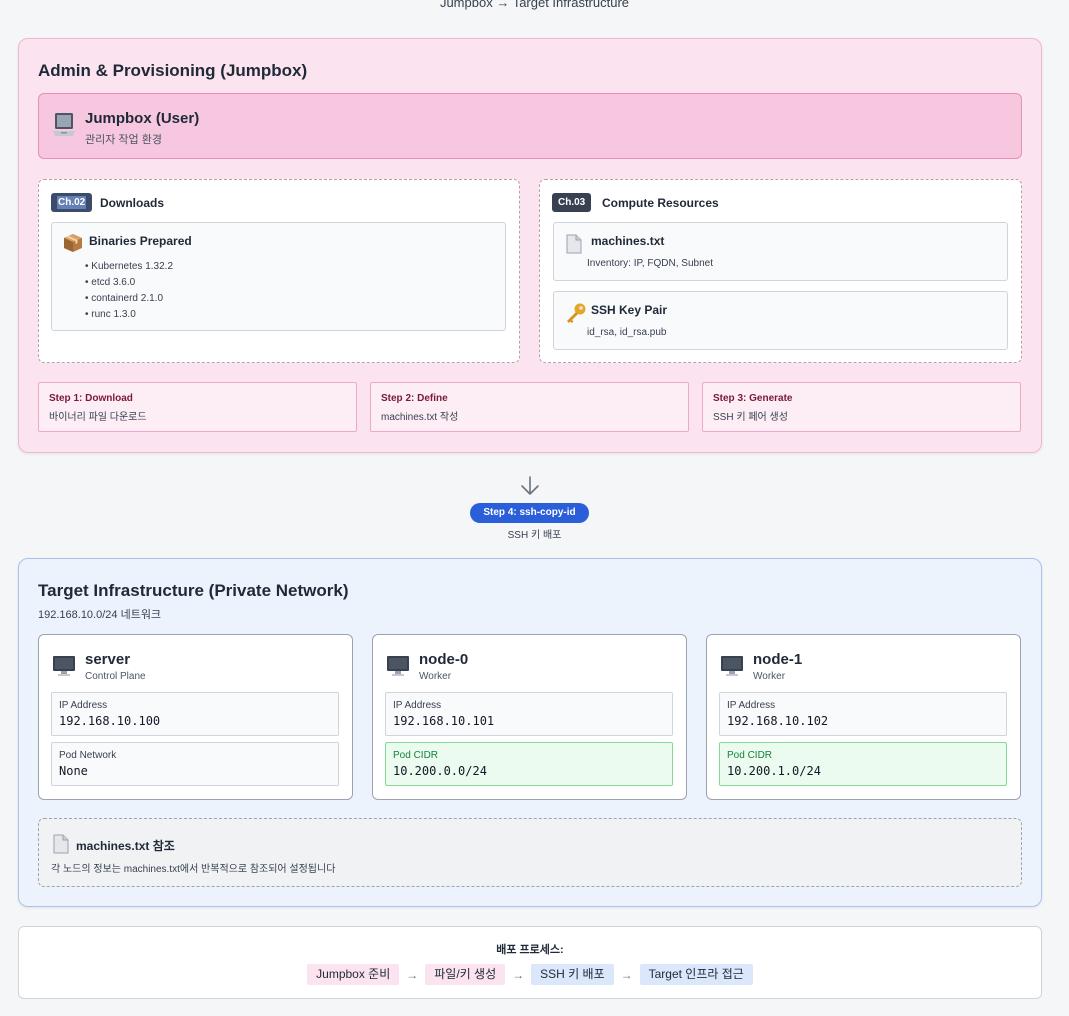 The height and width of the screenshot is (1016, 1069). What do you see at coordinates (660, 203) in the screenshot?
I see `compute-title: Compute Resources` at bounding box center [660, 203].